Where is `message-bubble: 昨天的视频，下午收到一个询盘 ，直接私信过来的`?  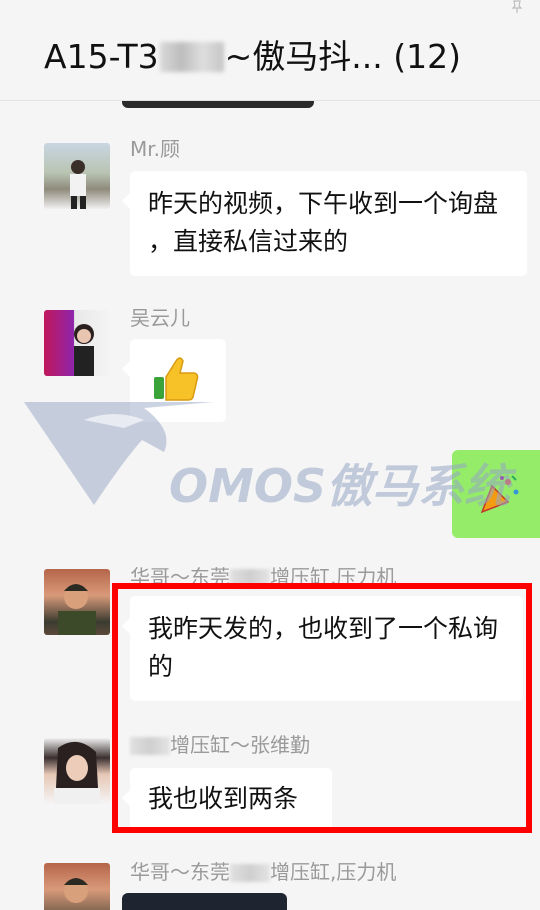
message-bubble: 昨天的视频，下午收到一个询盘 ，直接私信过来的 is located at coordinates (324, 223).